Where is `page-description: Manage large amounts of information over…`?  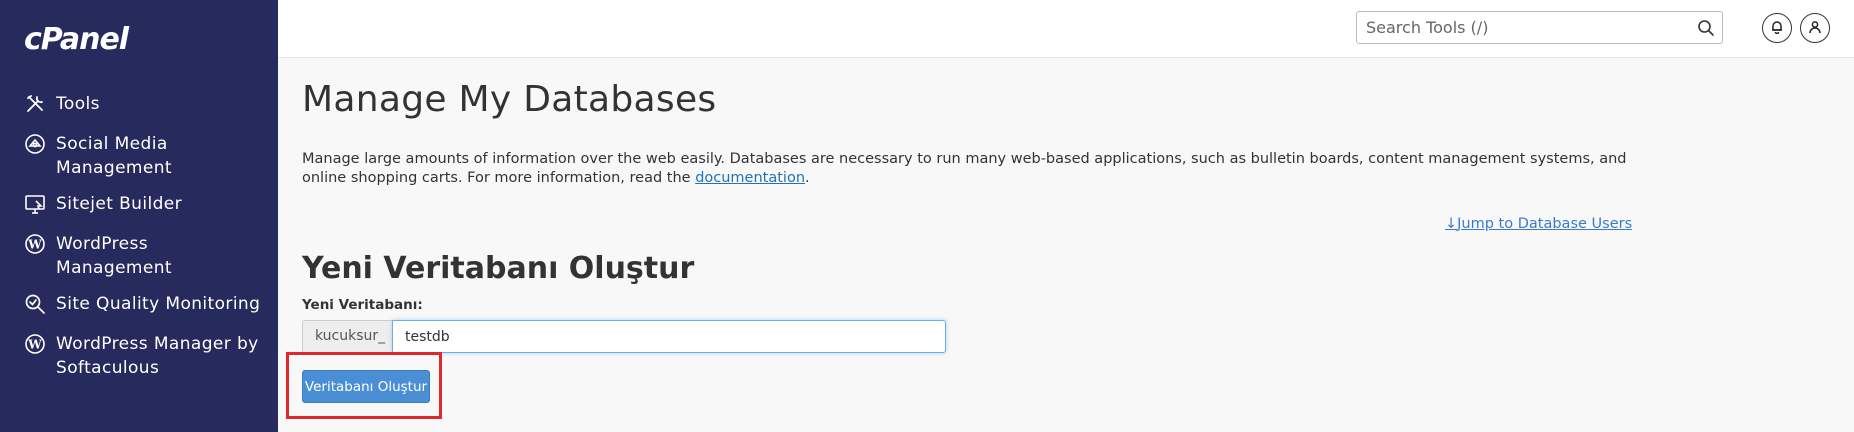
page-description: Manage large amounts of information over… is located at coordinates (967, 169).